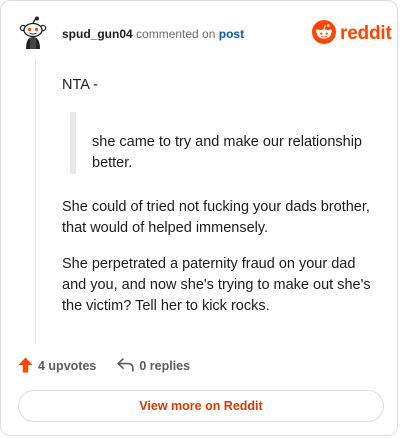 This screenshot has width=400, height=438. I want to click on thread-line, so click(35, 201).